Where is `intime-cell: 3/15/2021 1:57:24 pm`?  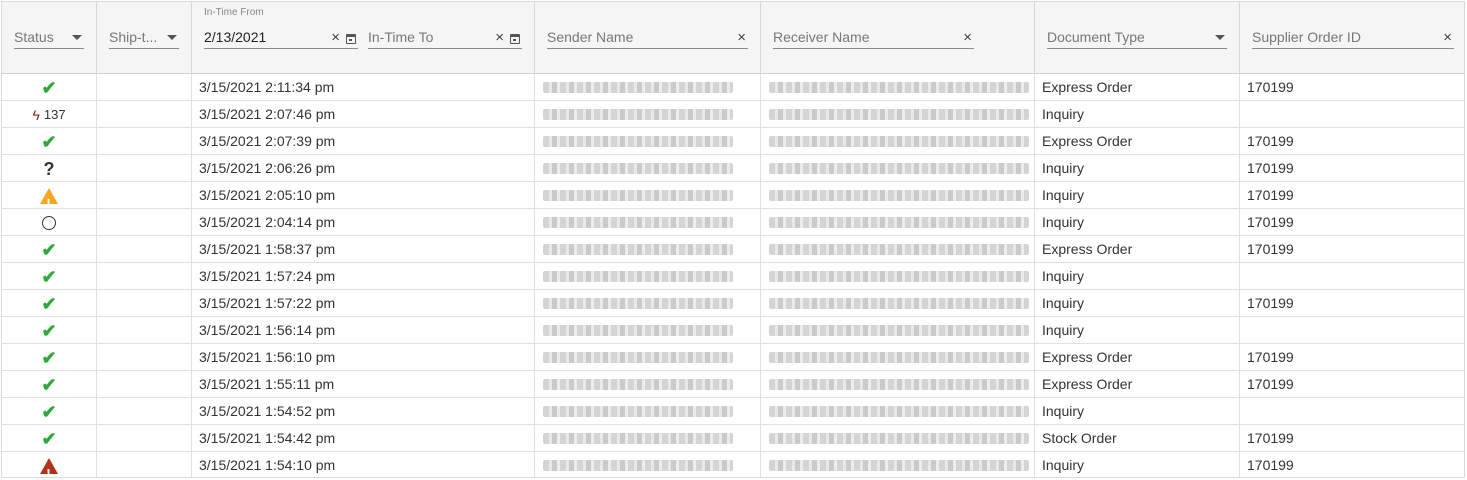
intime-cell: 3/15/2021 1:57:24 pm is located at coordinates (363, 276).